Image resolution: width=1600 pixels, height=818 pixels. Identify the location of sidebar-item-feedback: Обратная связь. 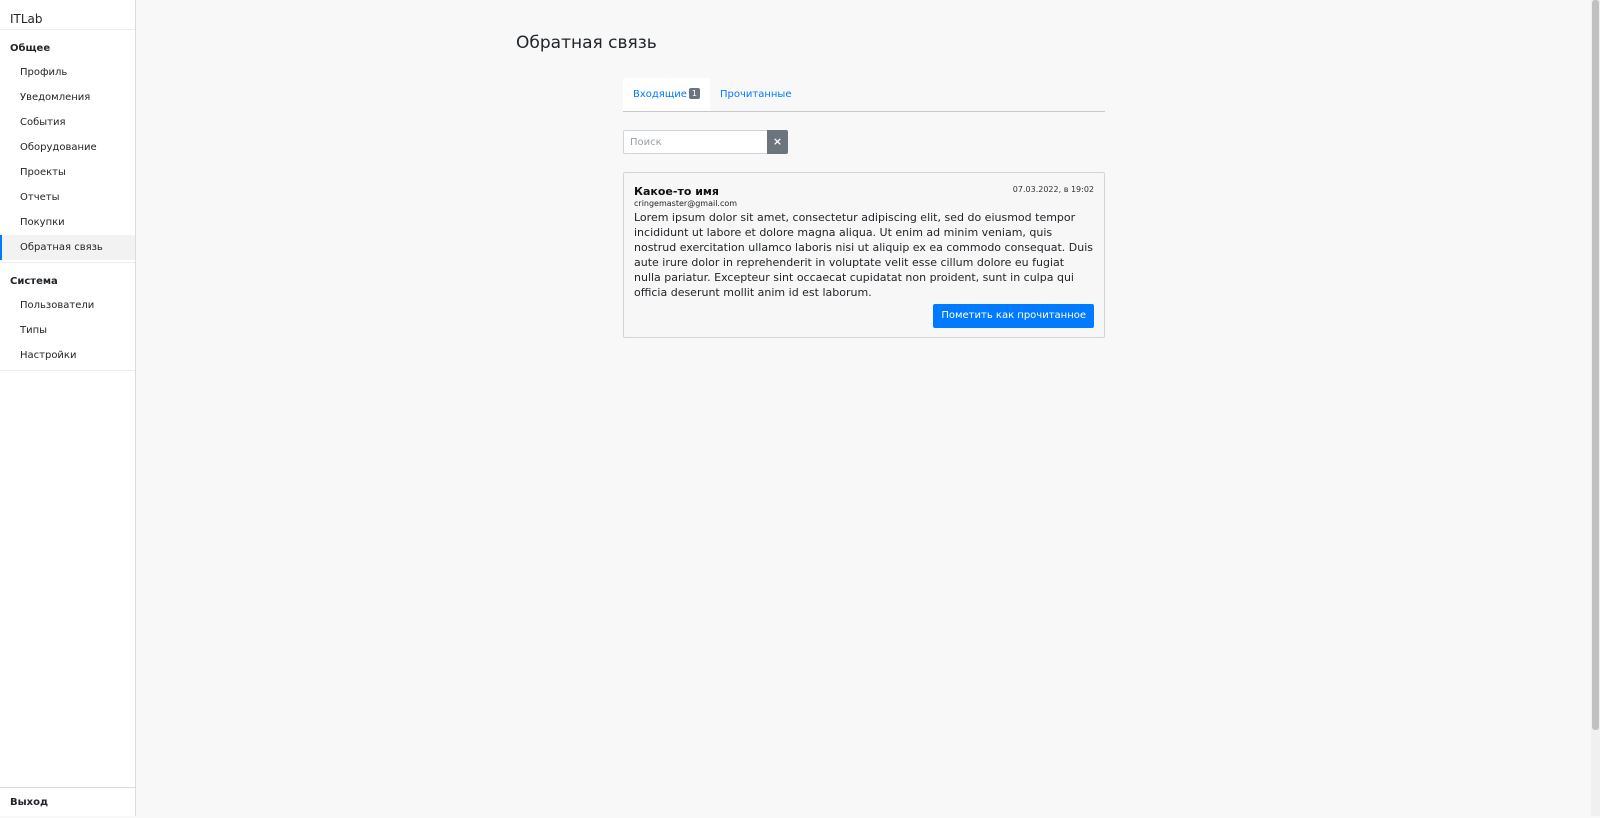
(67, 247).